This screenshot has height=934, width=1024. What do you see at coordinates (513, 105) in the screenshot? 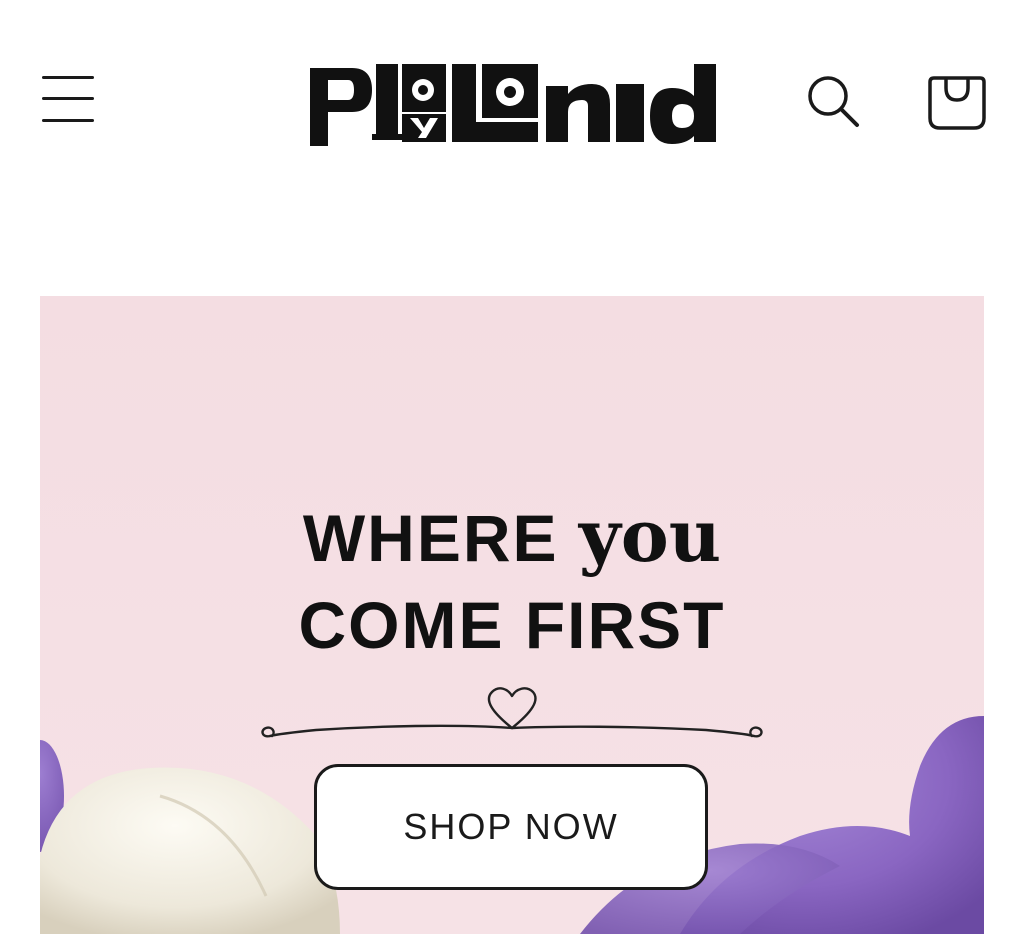
I see `brand-logo-mark` at bounding box center [513, 105].